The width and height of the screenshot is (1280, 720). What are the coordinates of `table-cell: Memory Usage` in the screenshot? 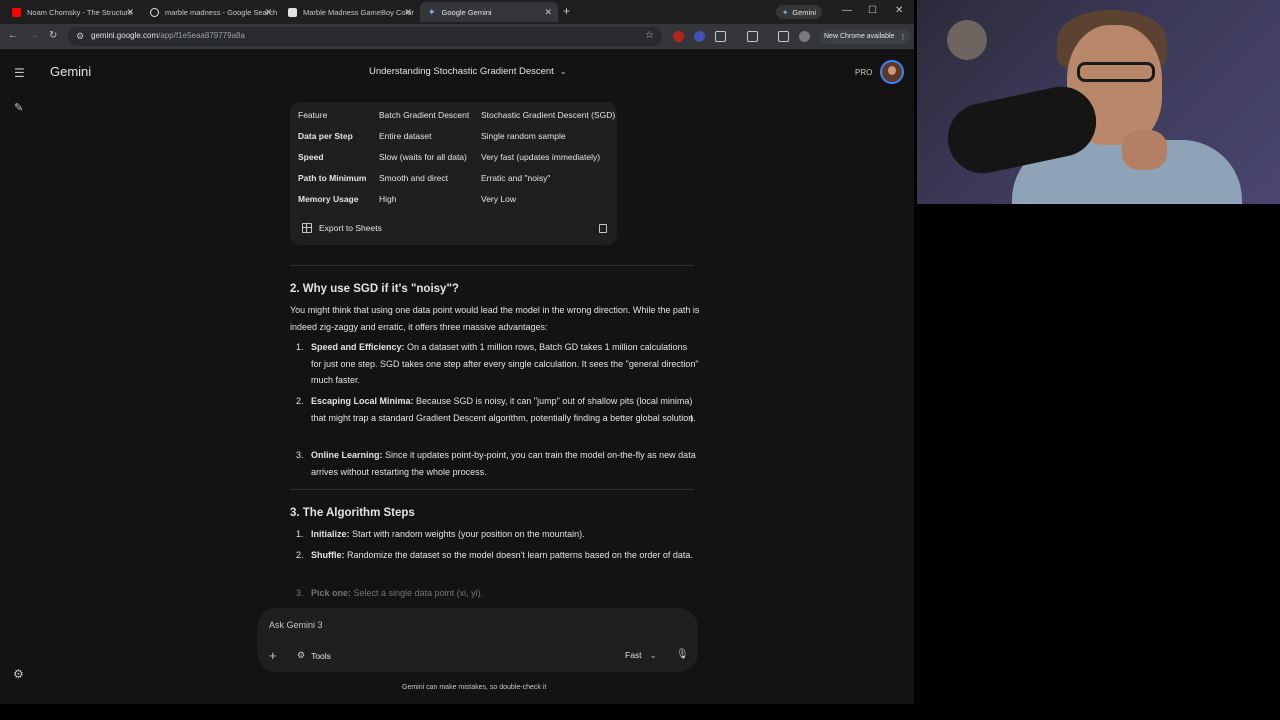 It's located at (328, 199).